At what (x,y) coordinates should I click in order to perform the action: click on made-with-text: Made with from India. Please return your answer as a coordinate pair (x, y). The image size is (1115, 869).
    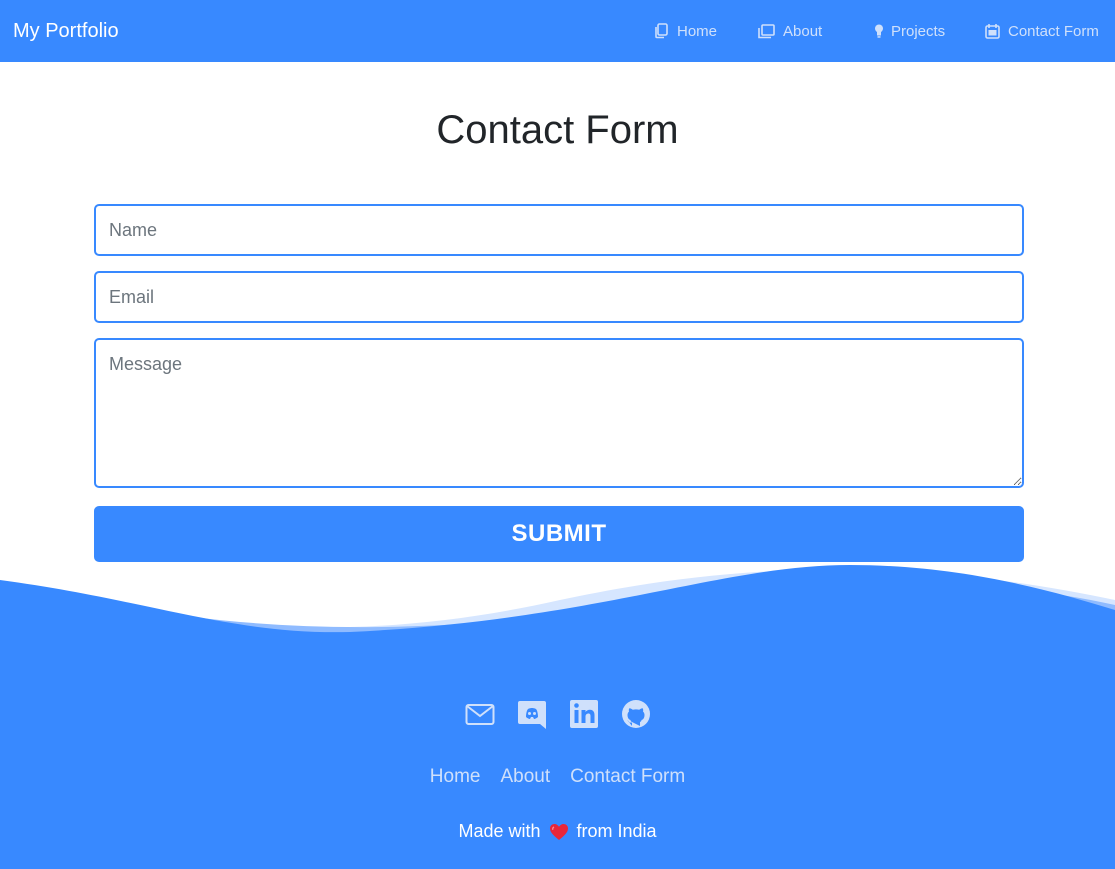
    Looking at the image, I should click on (557, 831).